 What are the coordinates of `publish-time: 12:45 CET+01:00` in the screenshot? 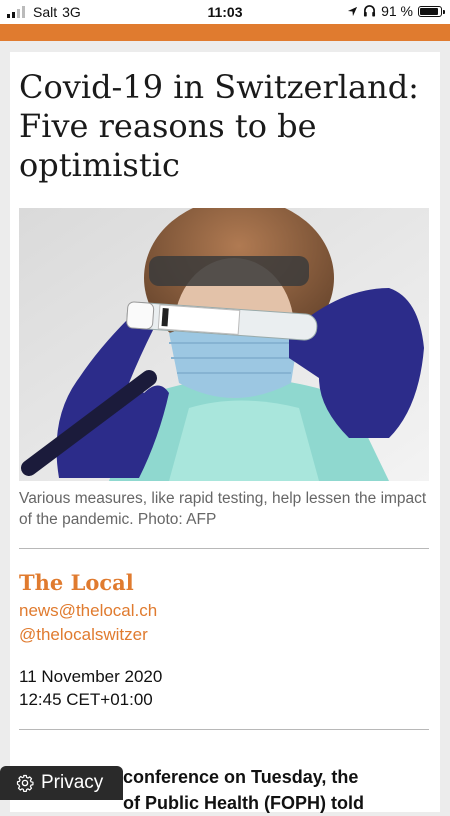 It's located at (86, 699).